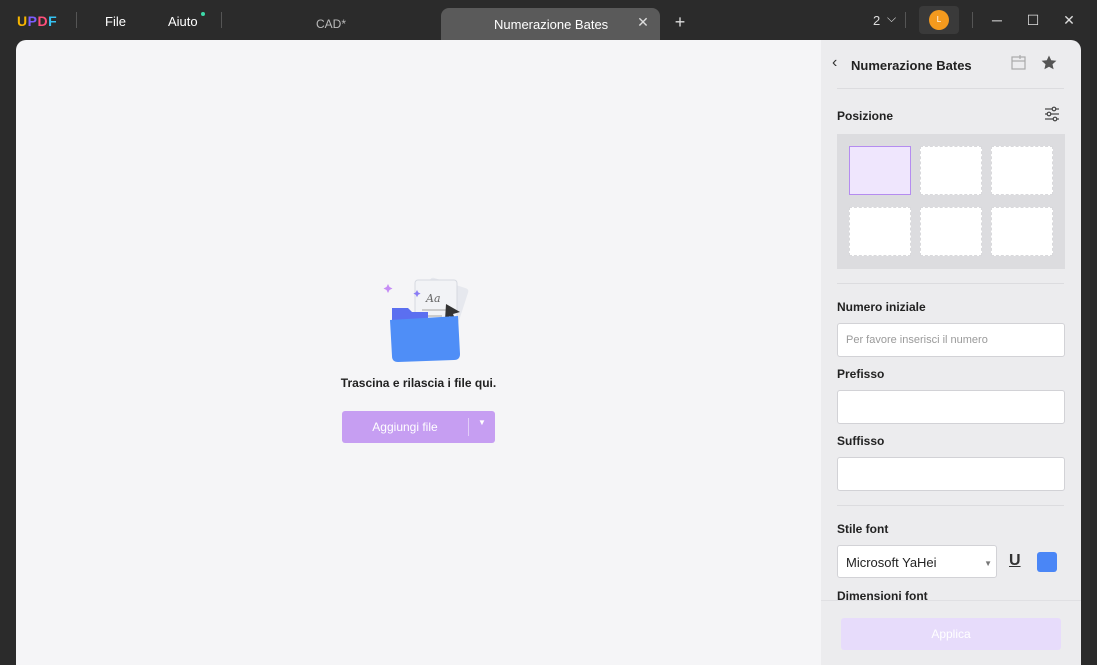  What do you see at coordinates (468, 427) in the screenshot?
I see `button-divider` at bounding box center [468, 427].